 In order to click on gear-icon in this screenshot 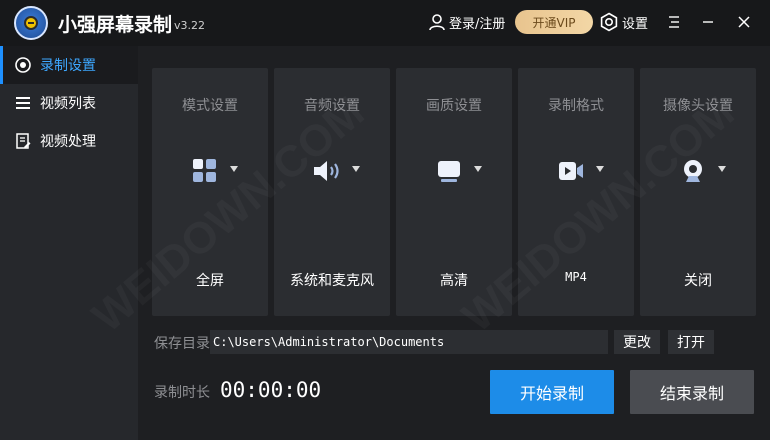, I will do `click(609, 22)`.